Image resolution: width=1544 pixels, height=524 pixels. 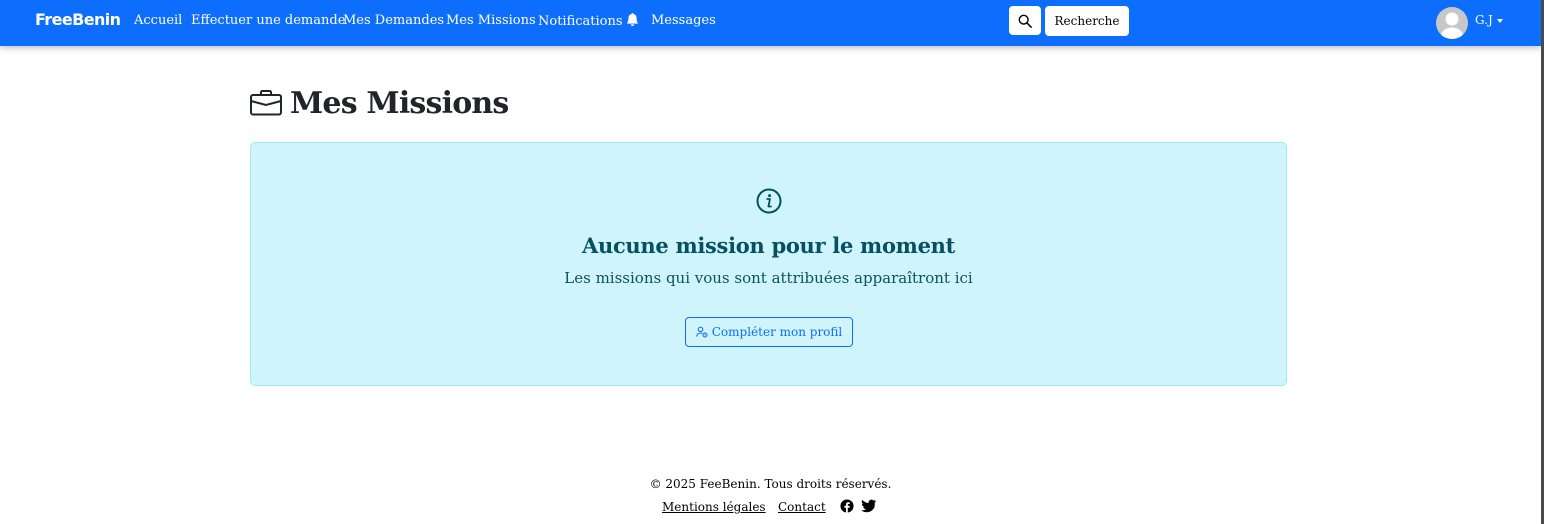 What do you see at coordinates (399, 103) in the screenshot?
I see `page-title: Mes Missions` at bounding box center [399, 103].